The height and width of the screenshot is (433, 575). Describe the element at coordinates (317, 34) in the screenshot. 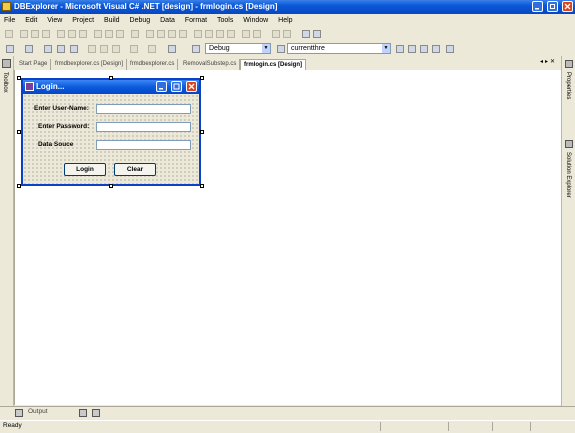

I see `tab-order-icon` at that location.